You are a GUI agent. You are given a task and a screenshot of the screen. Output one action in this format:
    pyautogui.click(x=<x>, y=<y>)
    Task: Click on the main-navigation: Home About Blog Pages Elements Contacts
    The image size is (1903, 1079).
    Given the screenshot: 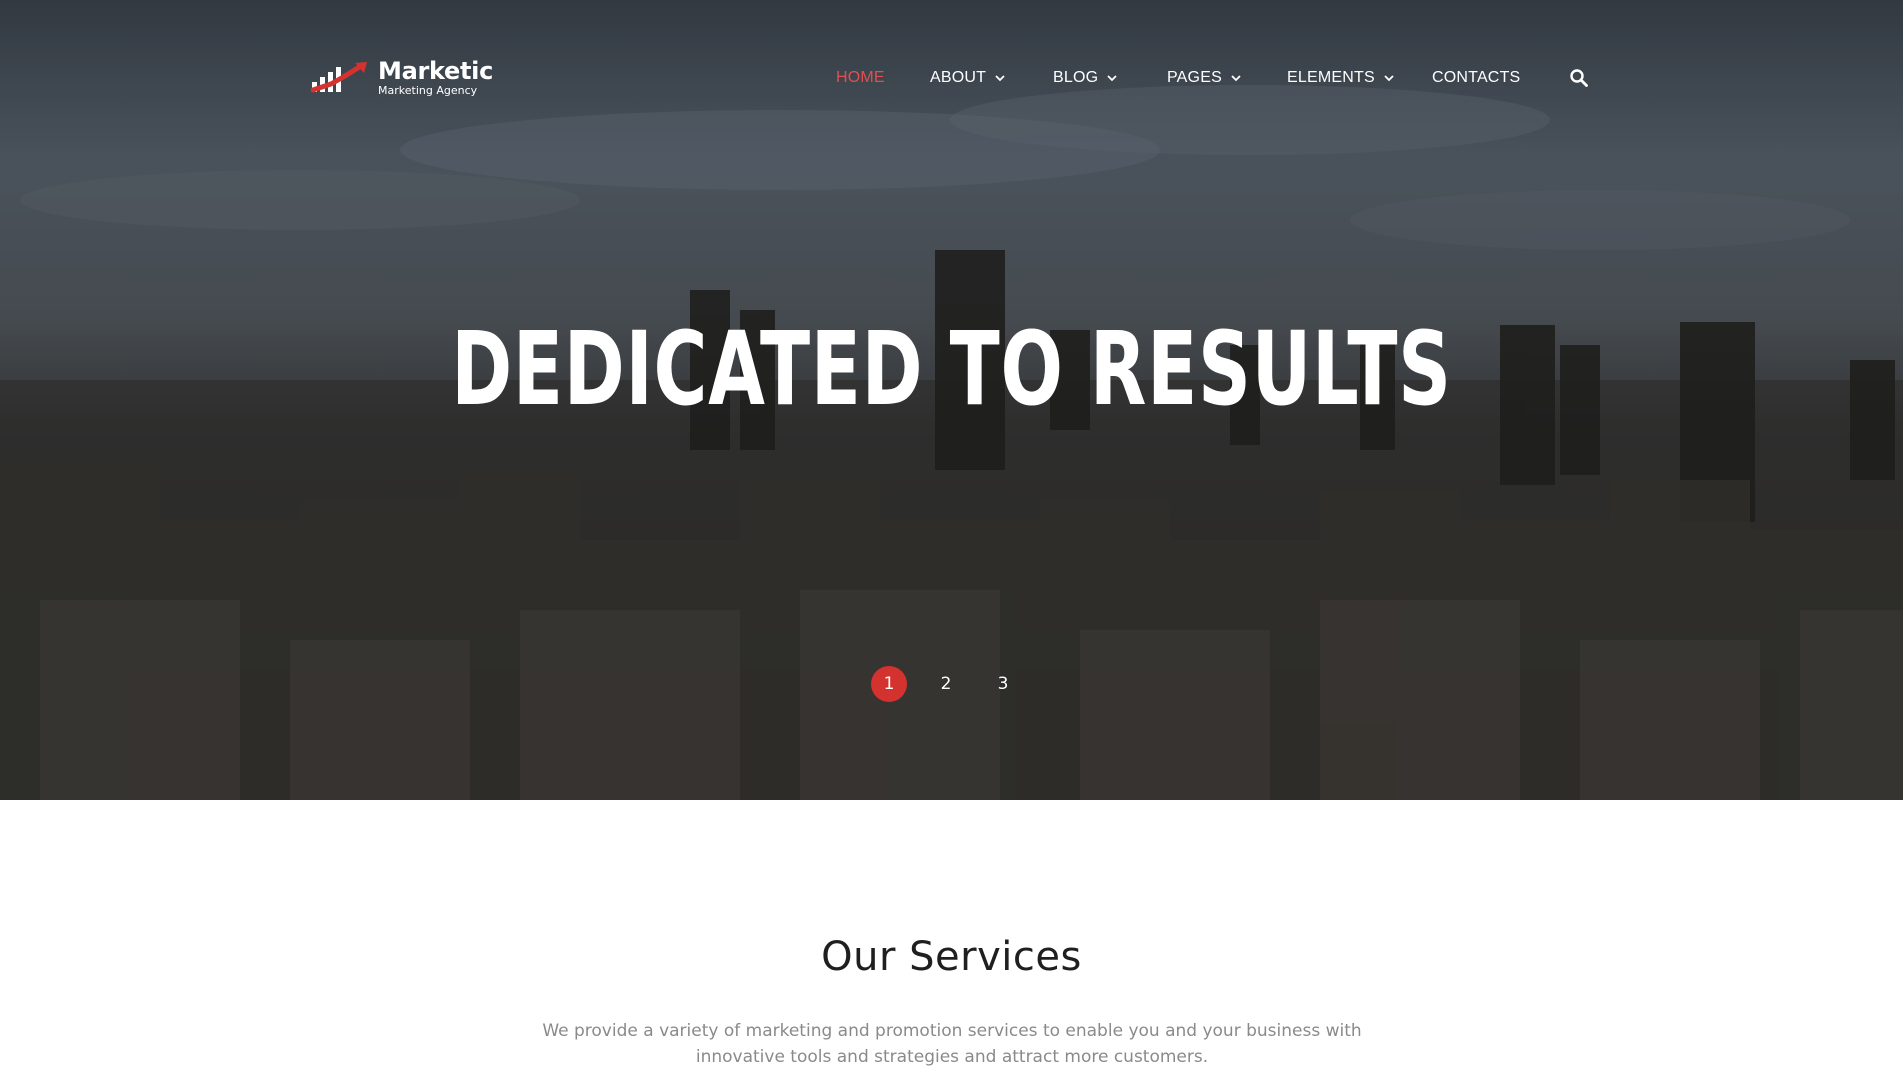 What is the action you would take?
    pyautogui.click(x=951, y=78)
    